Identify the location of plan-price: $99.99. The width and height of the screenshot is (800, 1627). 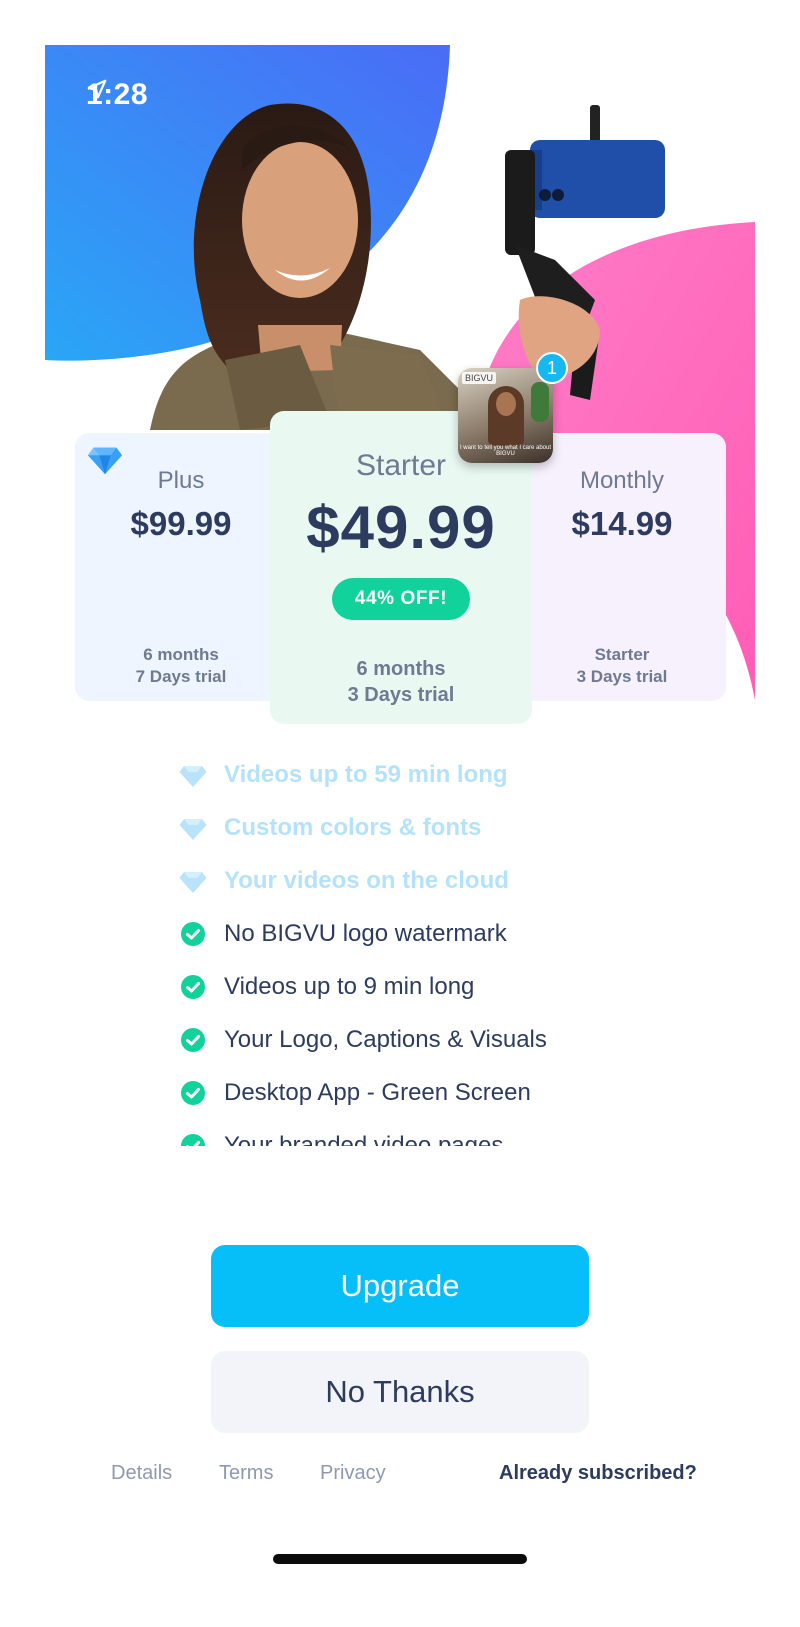
(181, 523).